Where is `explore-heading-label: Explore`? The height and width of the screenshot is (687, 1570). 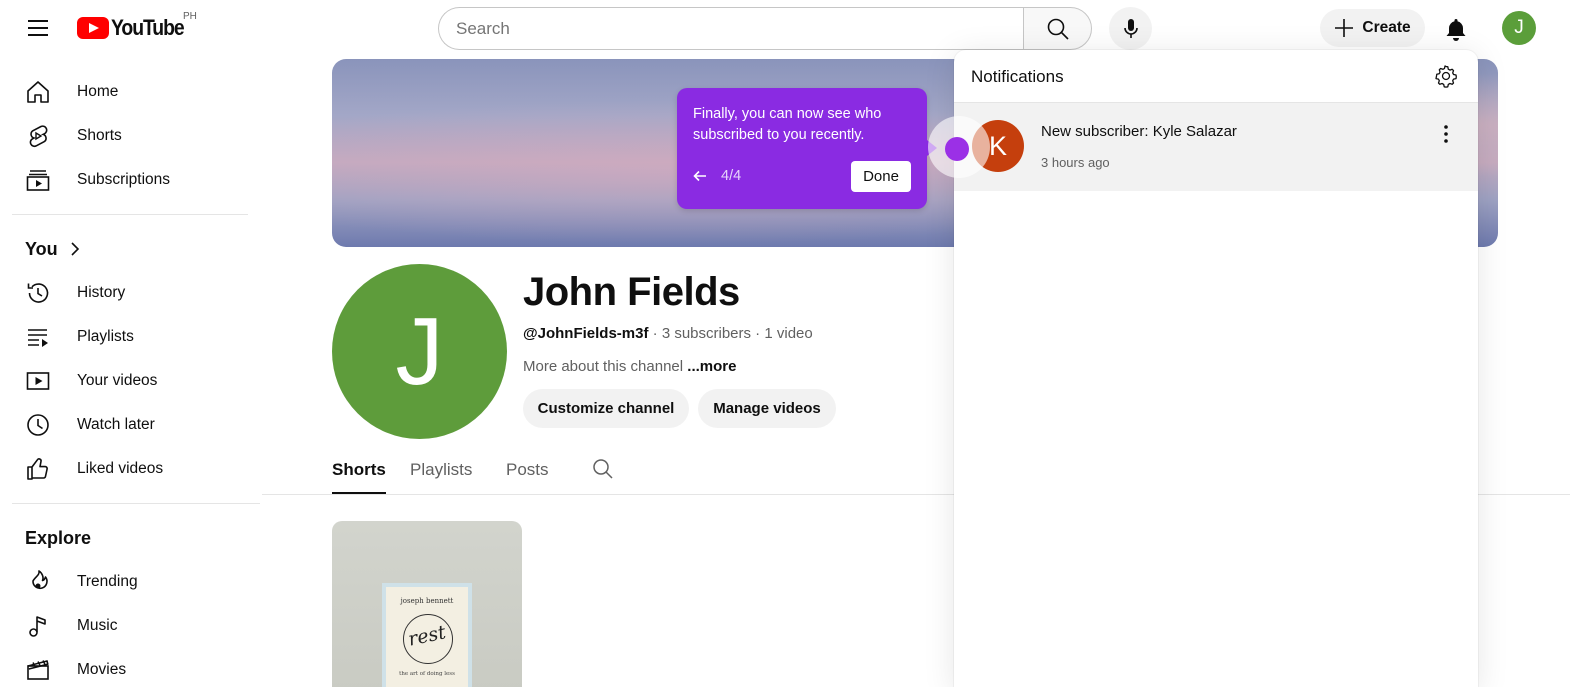
explore-heading-label: Explore is located at coordinates (58, 537).